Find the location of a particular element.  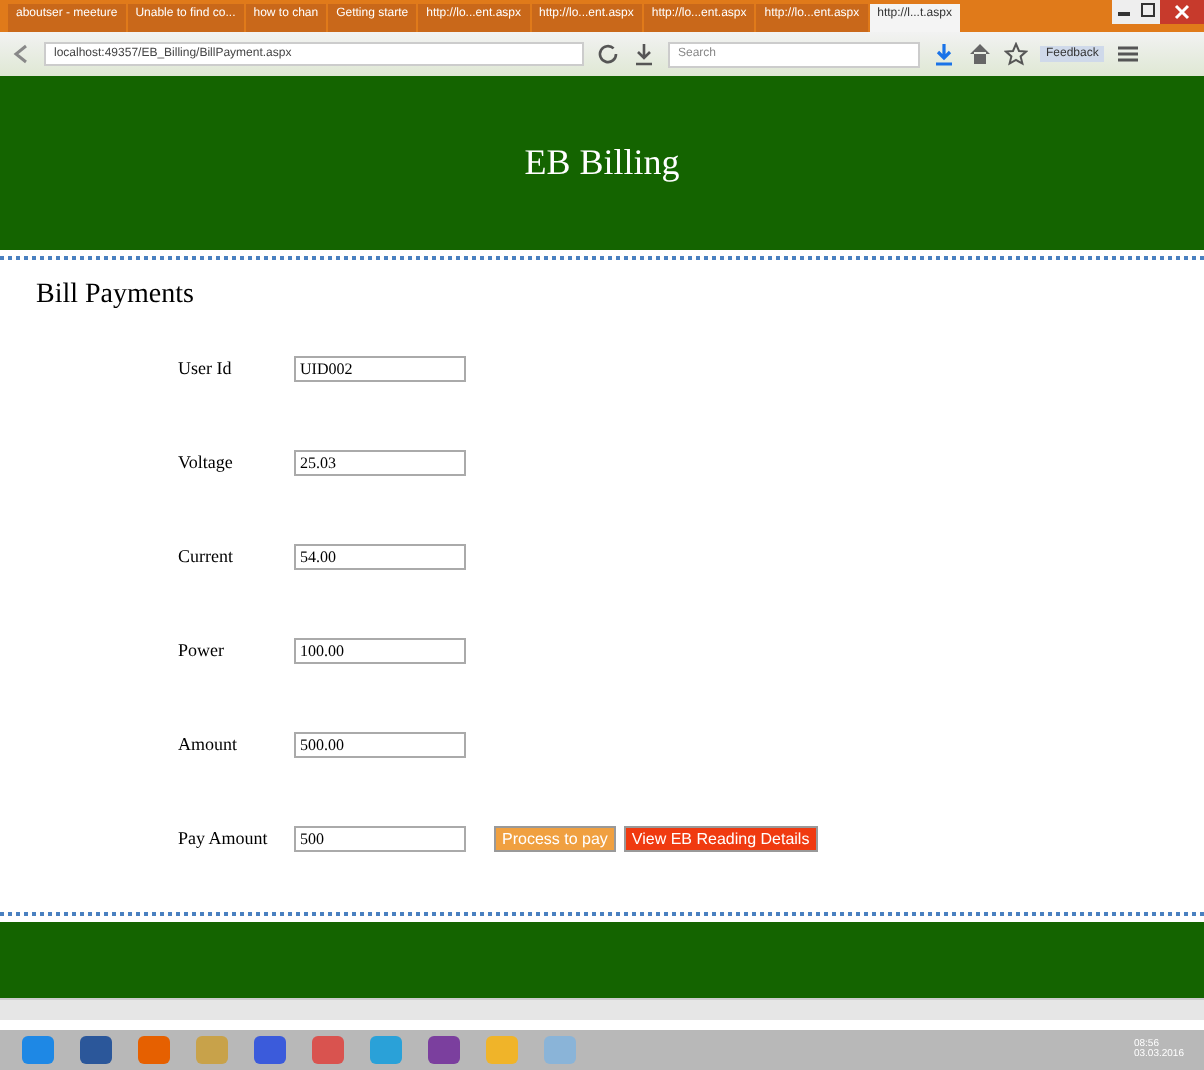

field-label: Pay Amount is located at coordinates (224, 838).